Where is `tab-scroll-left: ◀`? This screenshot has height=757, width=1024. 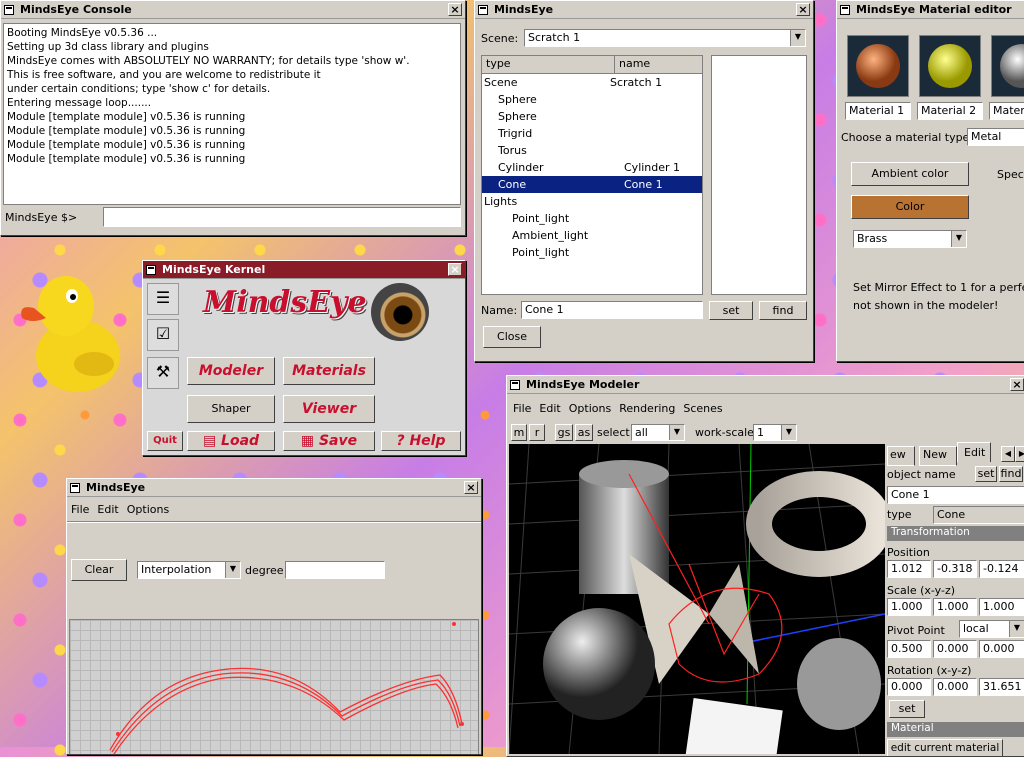
tab-scroll-left: ◀ is located at coordinates (1008, 454).